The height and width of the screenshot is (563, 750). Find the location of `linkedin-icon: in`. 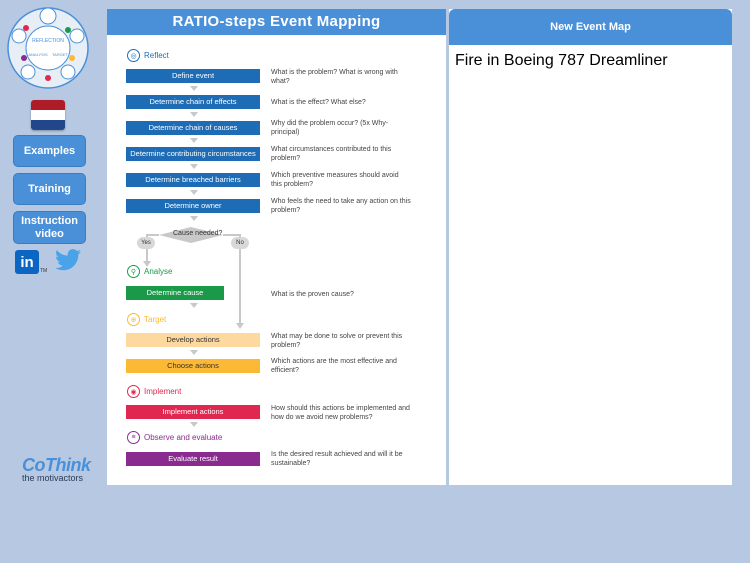

linkedin-icon: in is located at coordinates (27, 262).